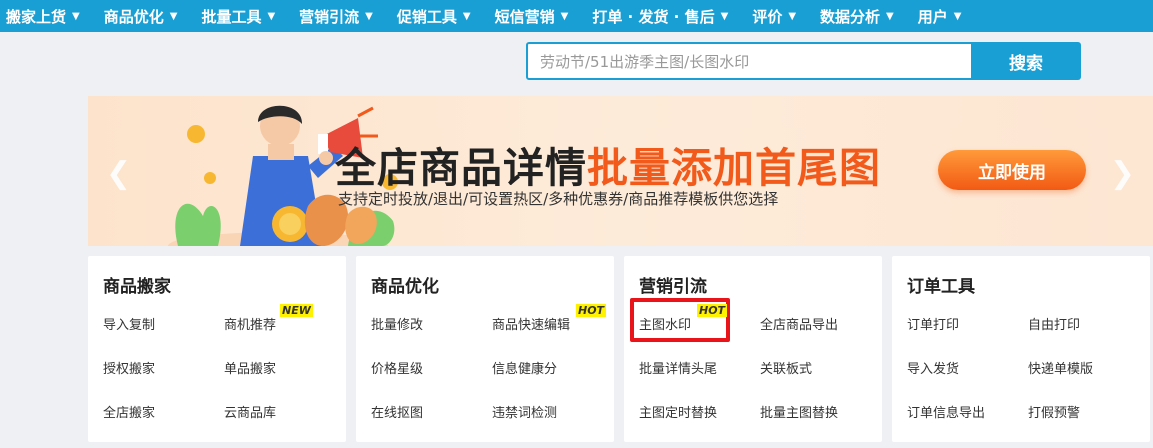 This screenshot has width=1153, height=448. What do you see at coordinates (217, 349) in the screenshot?
I see `card-product-move: 商品搬家 导入复制 商机推荐 NEW 授权搬家 单品搬家 全店搬家 云商品库` at bounding box center [217, 349].